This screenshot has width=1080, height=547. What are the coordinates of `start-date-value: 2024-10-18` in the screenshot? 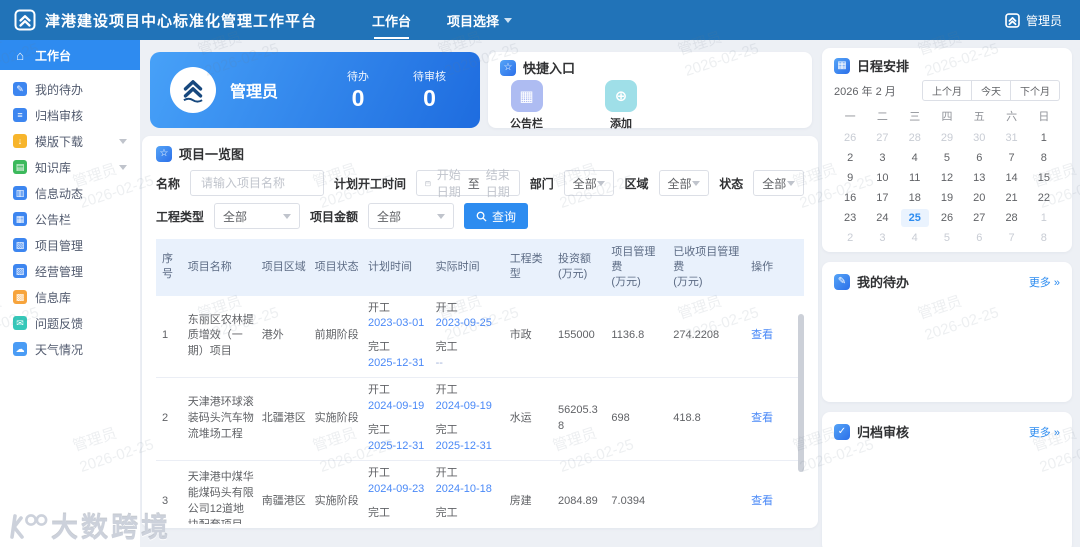 It's located at (469, 490).